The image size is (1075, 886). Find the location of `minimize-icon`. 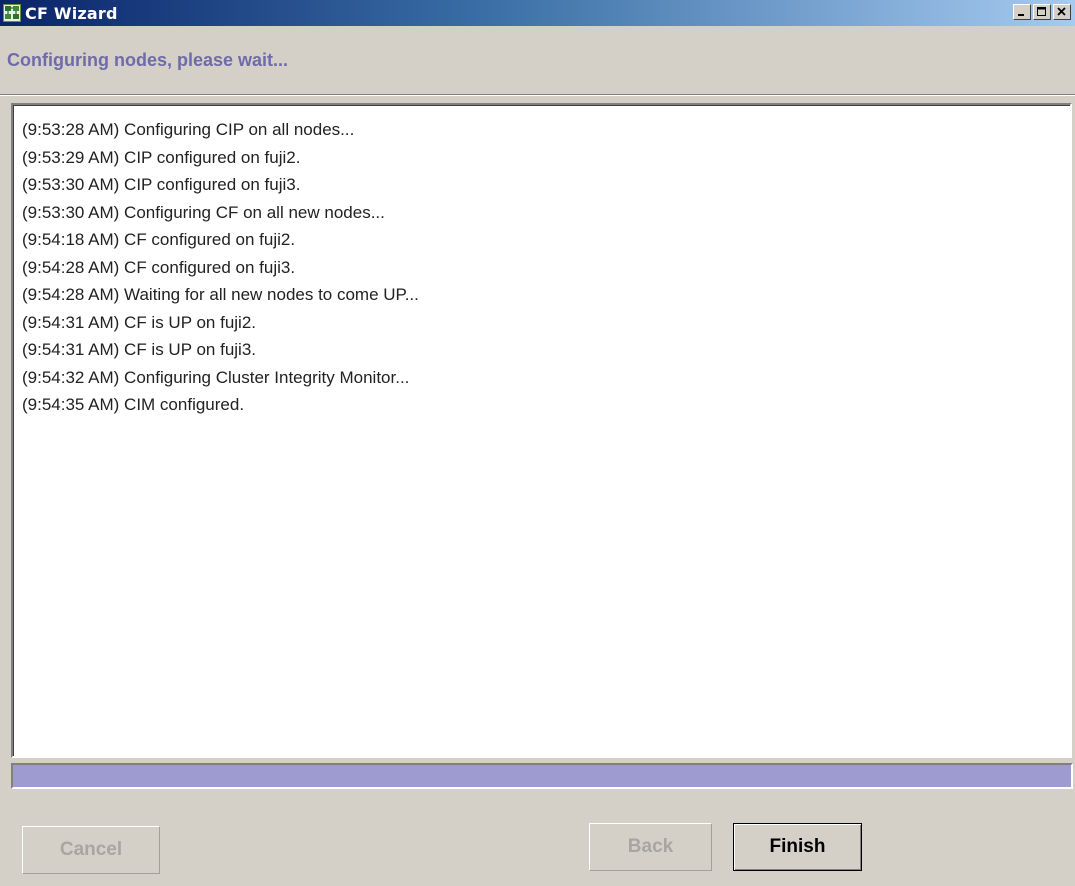

minimize-icon is located at coordinates (1022, 12).